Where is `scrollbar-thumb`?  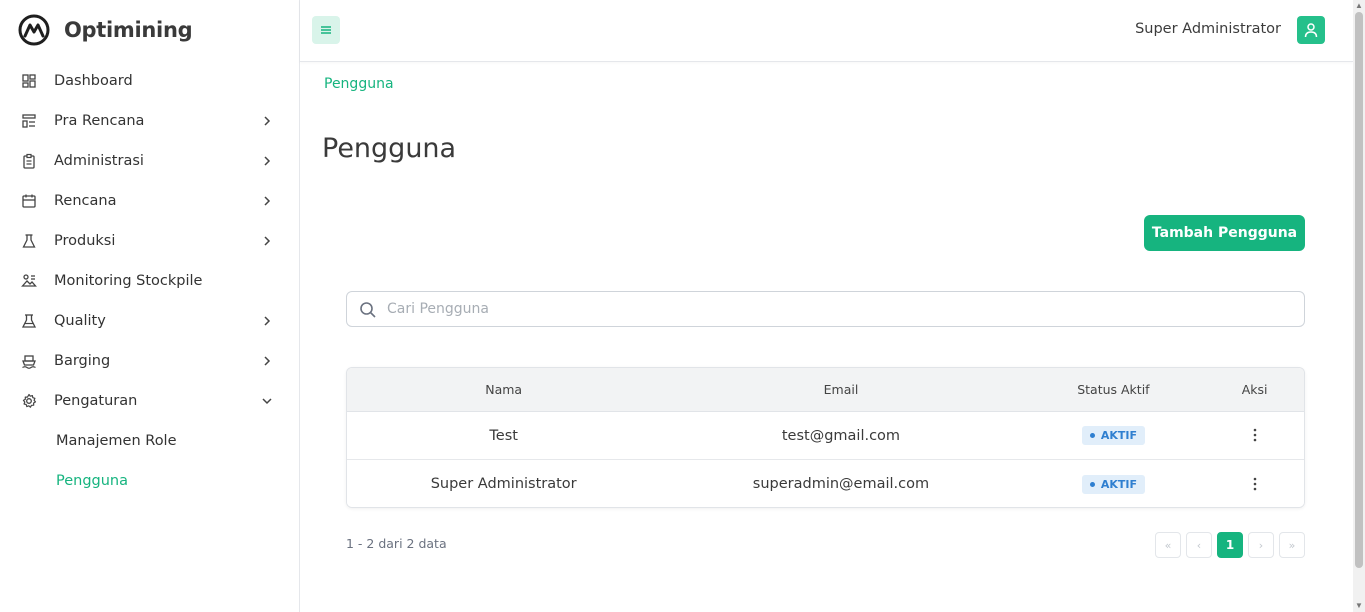
scrollbar-thumb is located at coordinates (1359, 290).